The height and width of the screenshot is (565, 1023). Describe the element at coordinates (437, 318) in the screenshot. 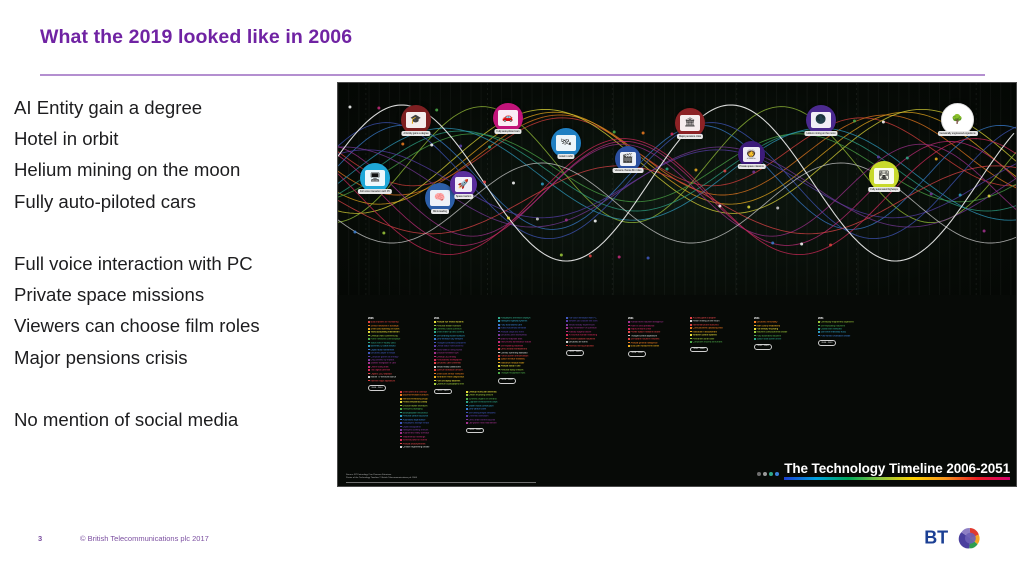

I see `detail-column-heading: 2011` at that location.